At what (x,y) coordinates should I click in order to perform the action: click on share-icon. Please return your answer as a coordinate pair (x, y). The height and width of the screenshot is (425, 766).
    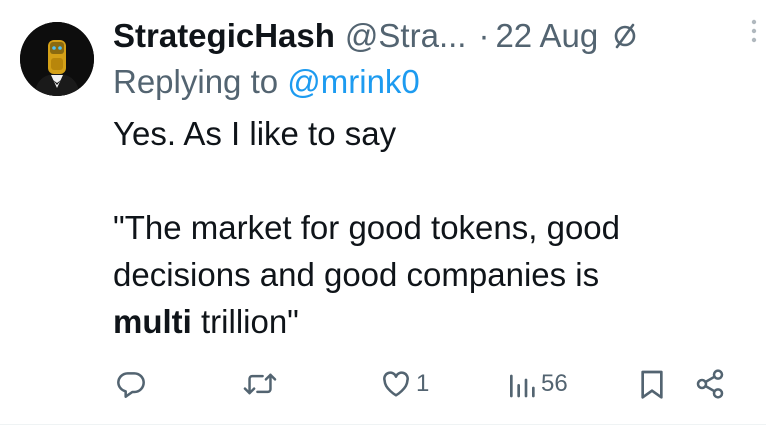
    Looking at the image, I should click on (710, 384).